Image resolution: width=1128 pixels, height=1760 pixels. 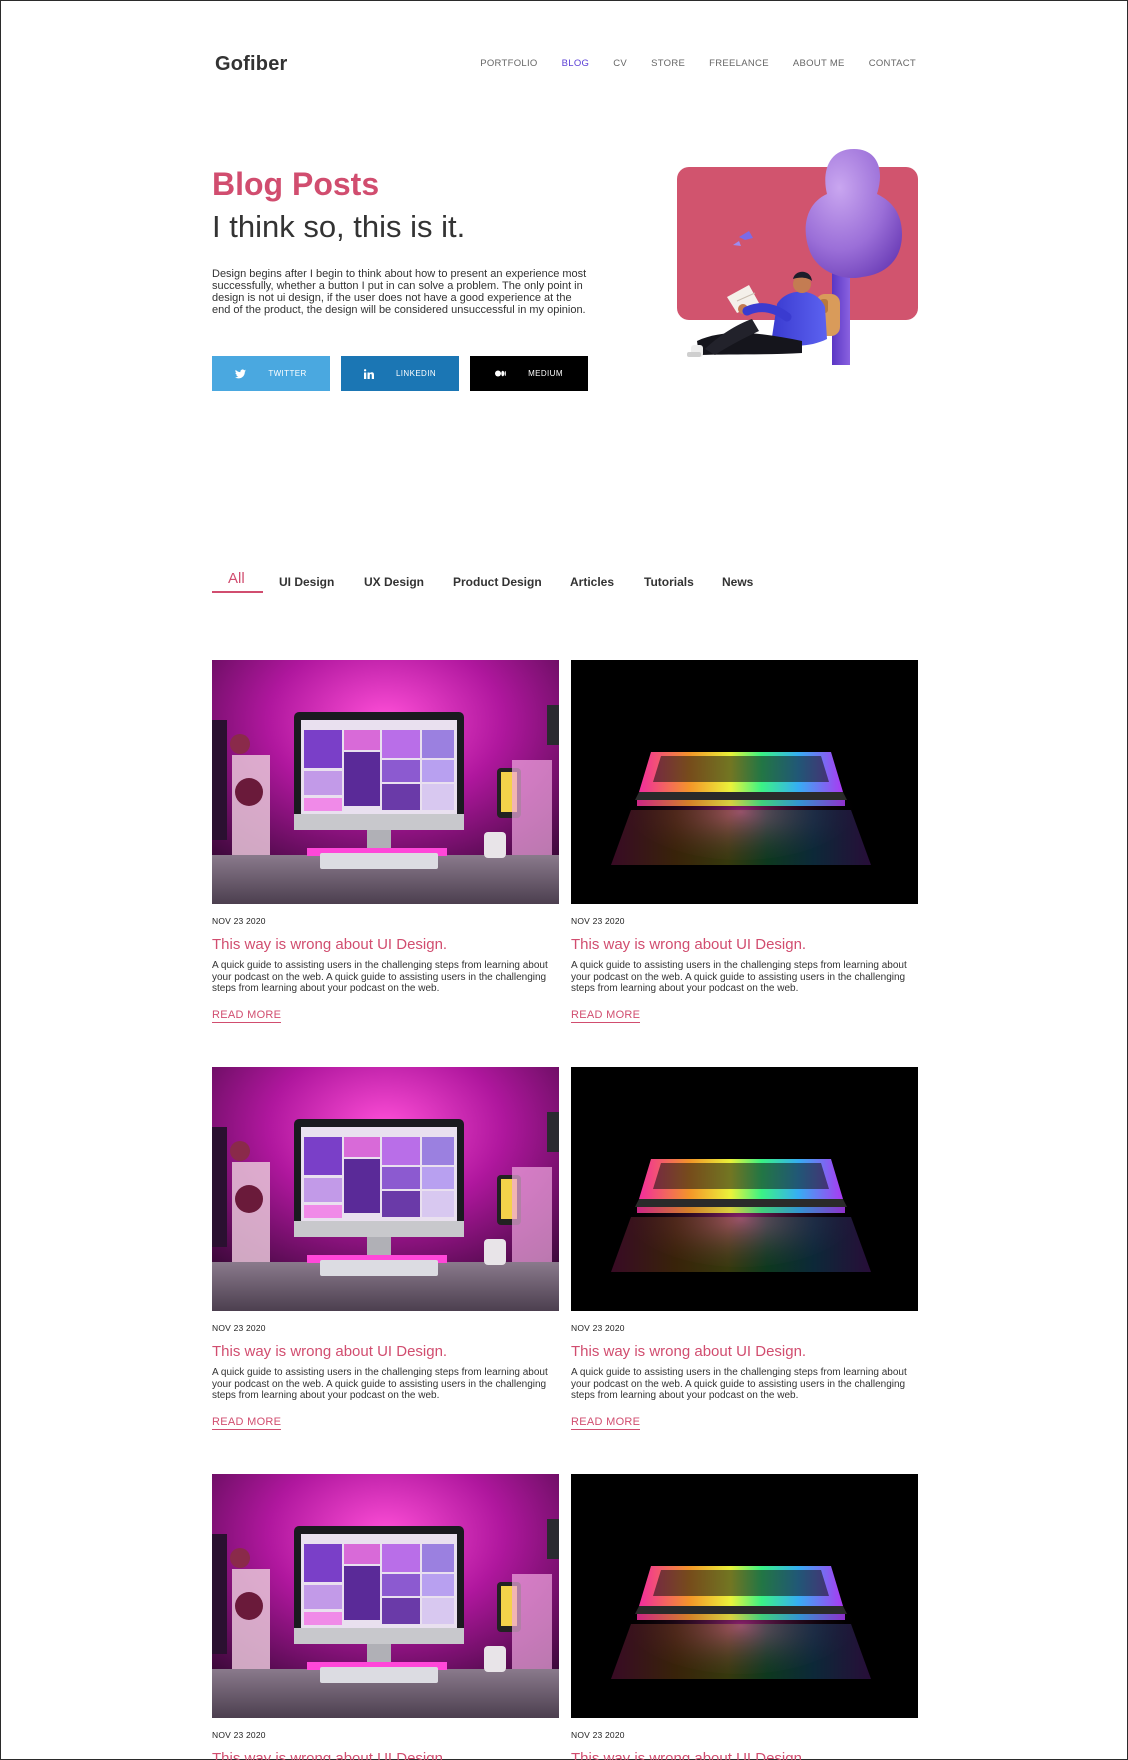 What do you see at coordinates (620, 63) in the screenshot?
I see `nav-item-cv: CV` at bounding box center [620, 63].